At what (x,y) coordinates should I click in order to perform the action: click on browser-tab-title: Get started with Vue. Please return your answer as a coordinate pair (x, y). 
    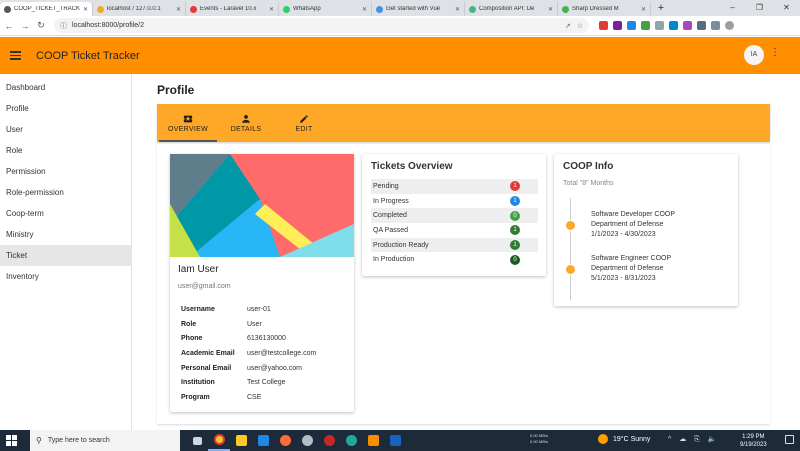
    Looking at the image, I should click on (413, 9).